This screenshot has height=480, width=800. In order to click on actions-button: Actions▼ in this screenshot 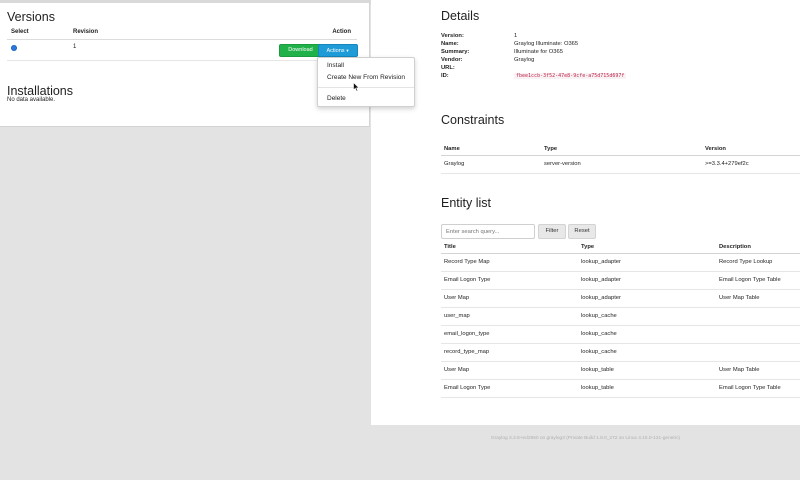, I will do `click(338, 50)`.